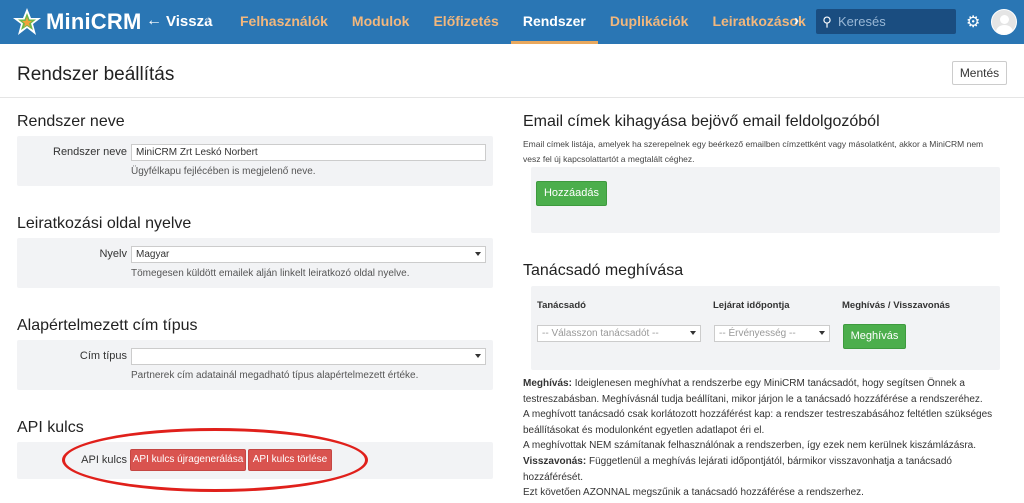  What do you see at coordinates (90, 152) in the screenshot?
I see `system-name-label: Rendszer neve` at bounding box center [90, 152].